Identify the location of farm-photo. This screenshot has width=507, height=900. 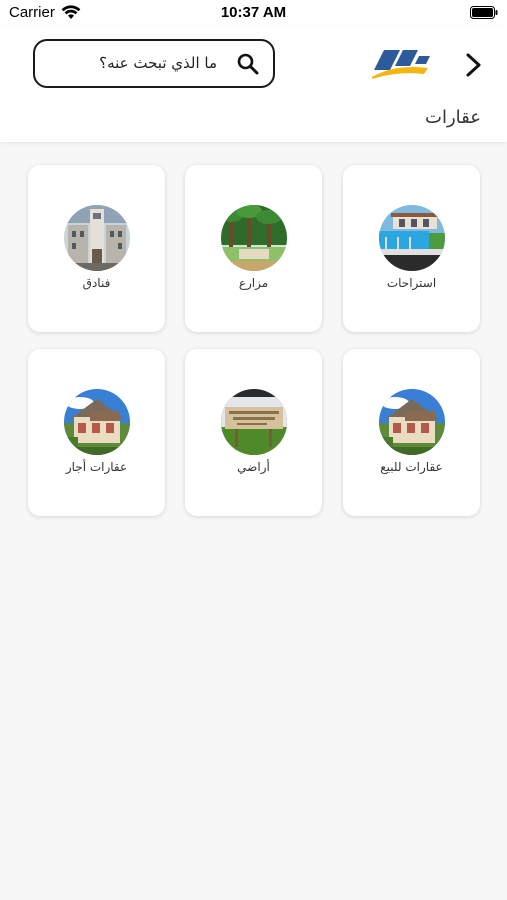
(254, 238).